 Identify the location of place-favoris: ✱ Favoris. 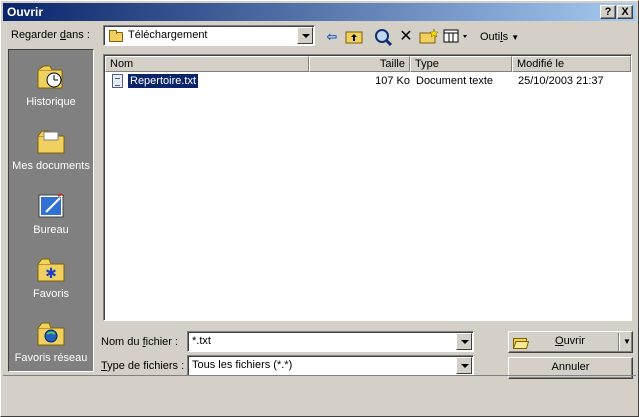
(51, 281).